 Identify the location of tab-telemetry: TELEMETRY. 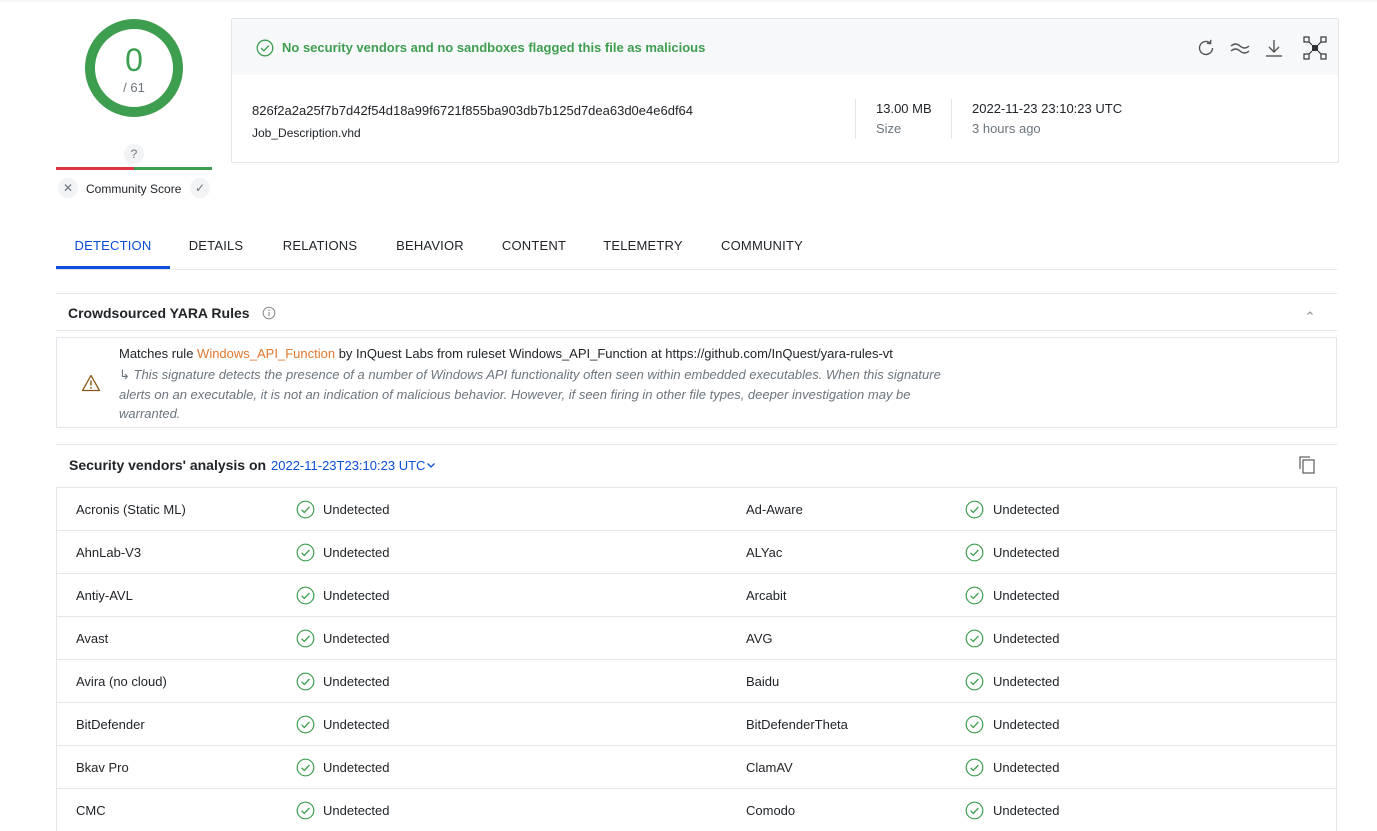
(643, 247).